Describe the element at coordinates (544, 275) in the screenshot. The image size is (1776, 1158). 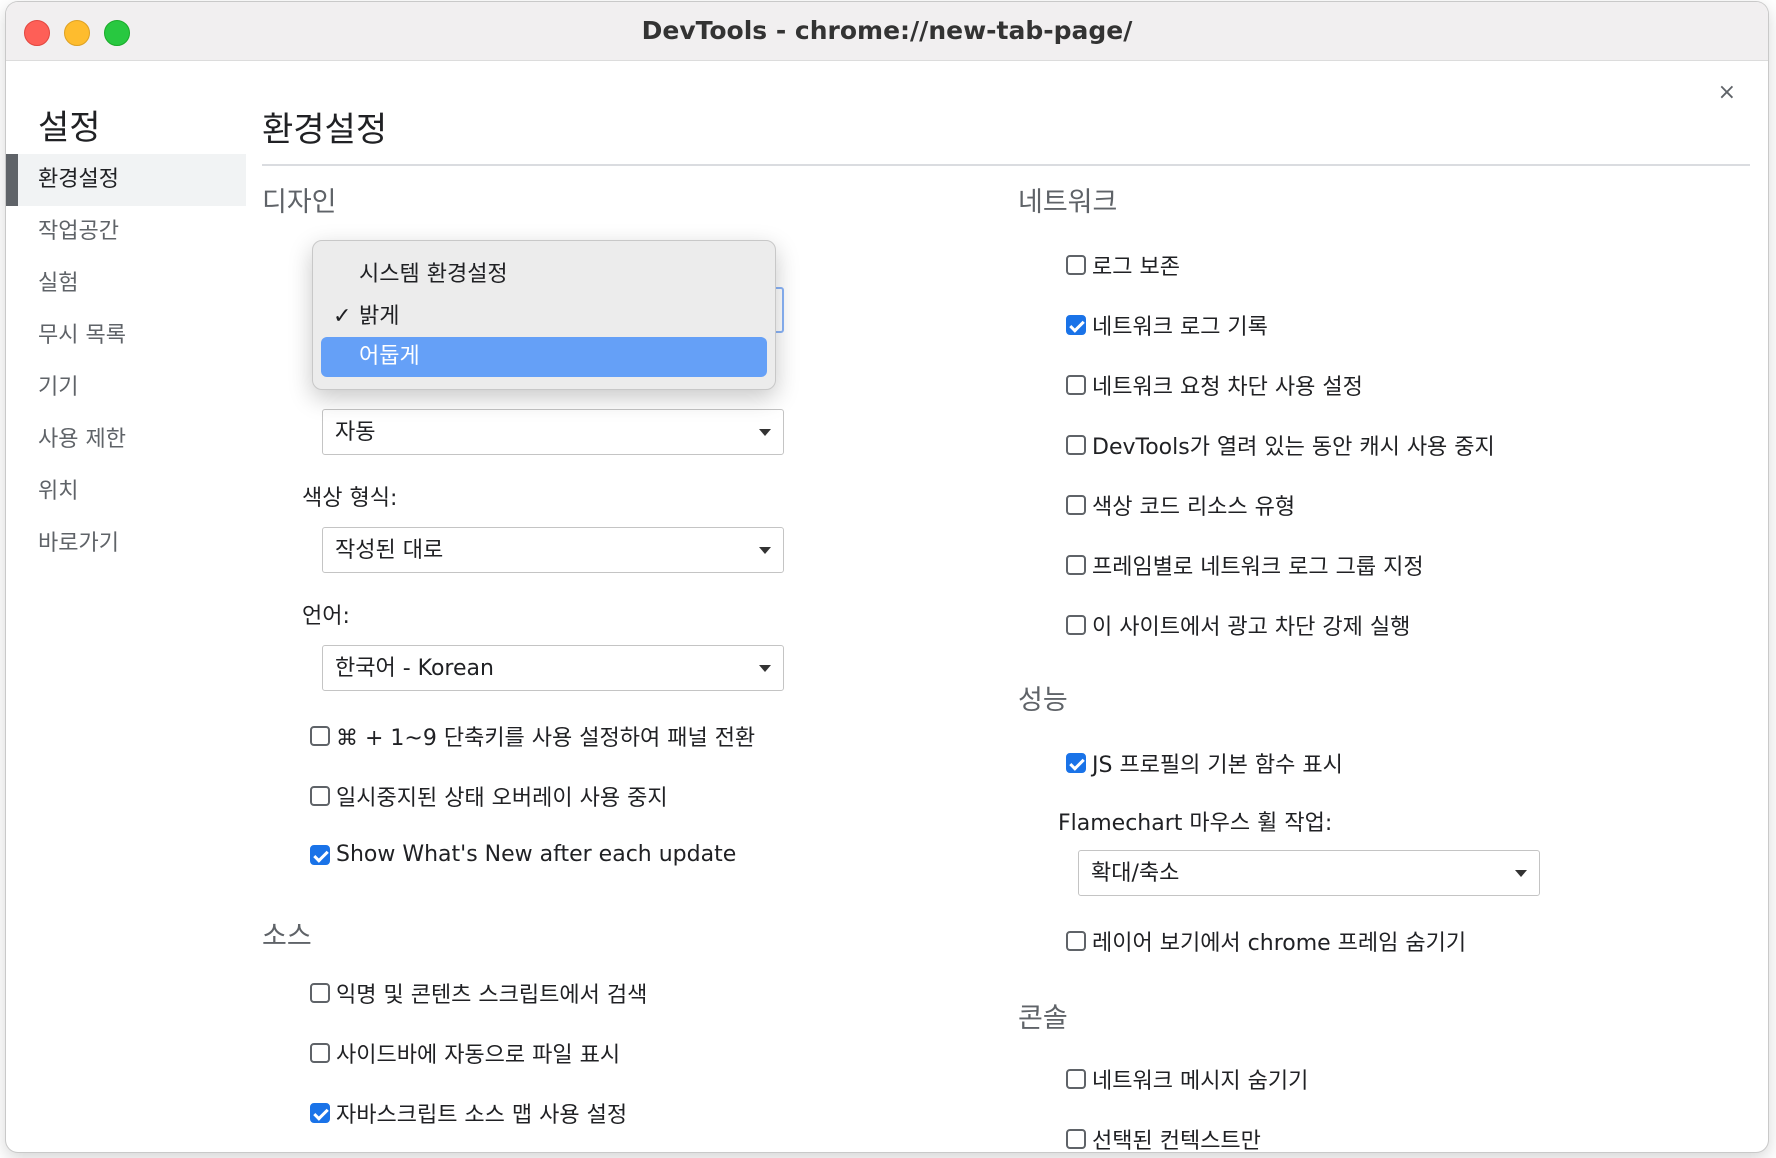
I see `menu-item-system-preference: 시스템 환경설정` at that location.